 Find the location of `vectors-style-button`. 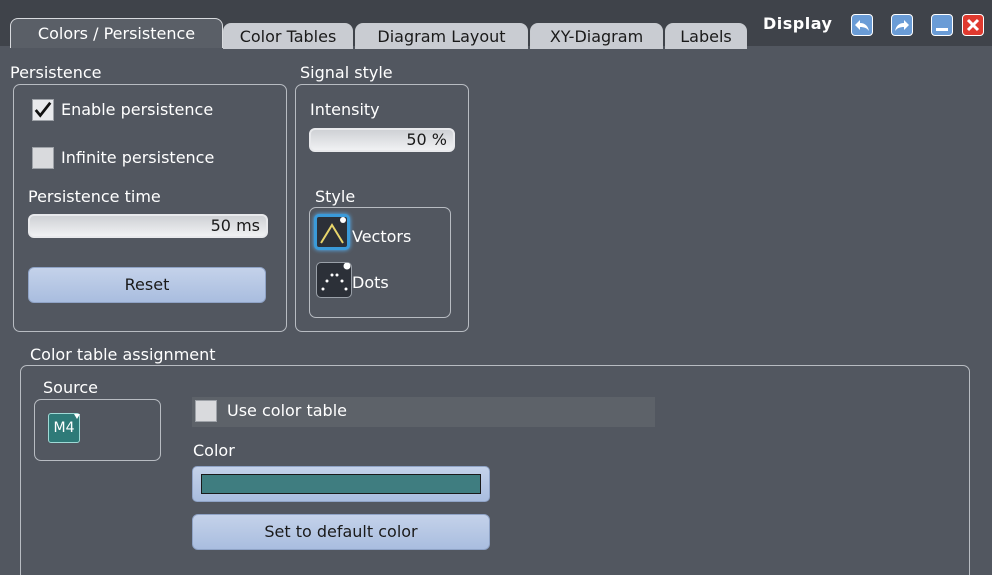

vectors-style-button is located at coordinates (332, 232).